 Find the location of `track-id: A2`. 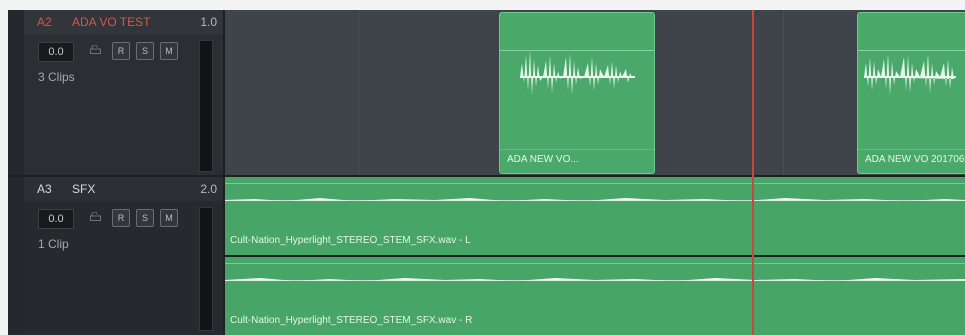

track-id: A2 is located at coordinates (44, 22).